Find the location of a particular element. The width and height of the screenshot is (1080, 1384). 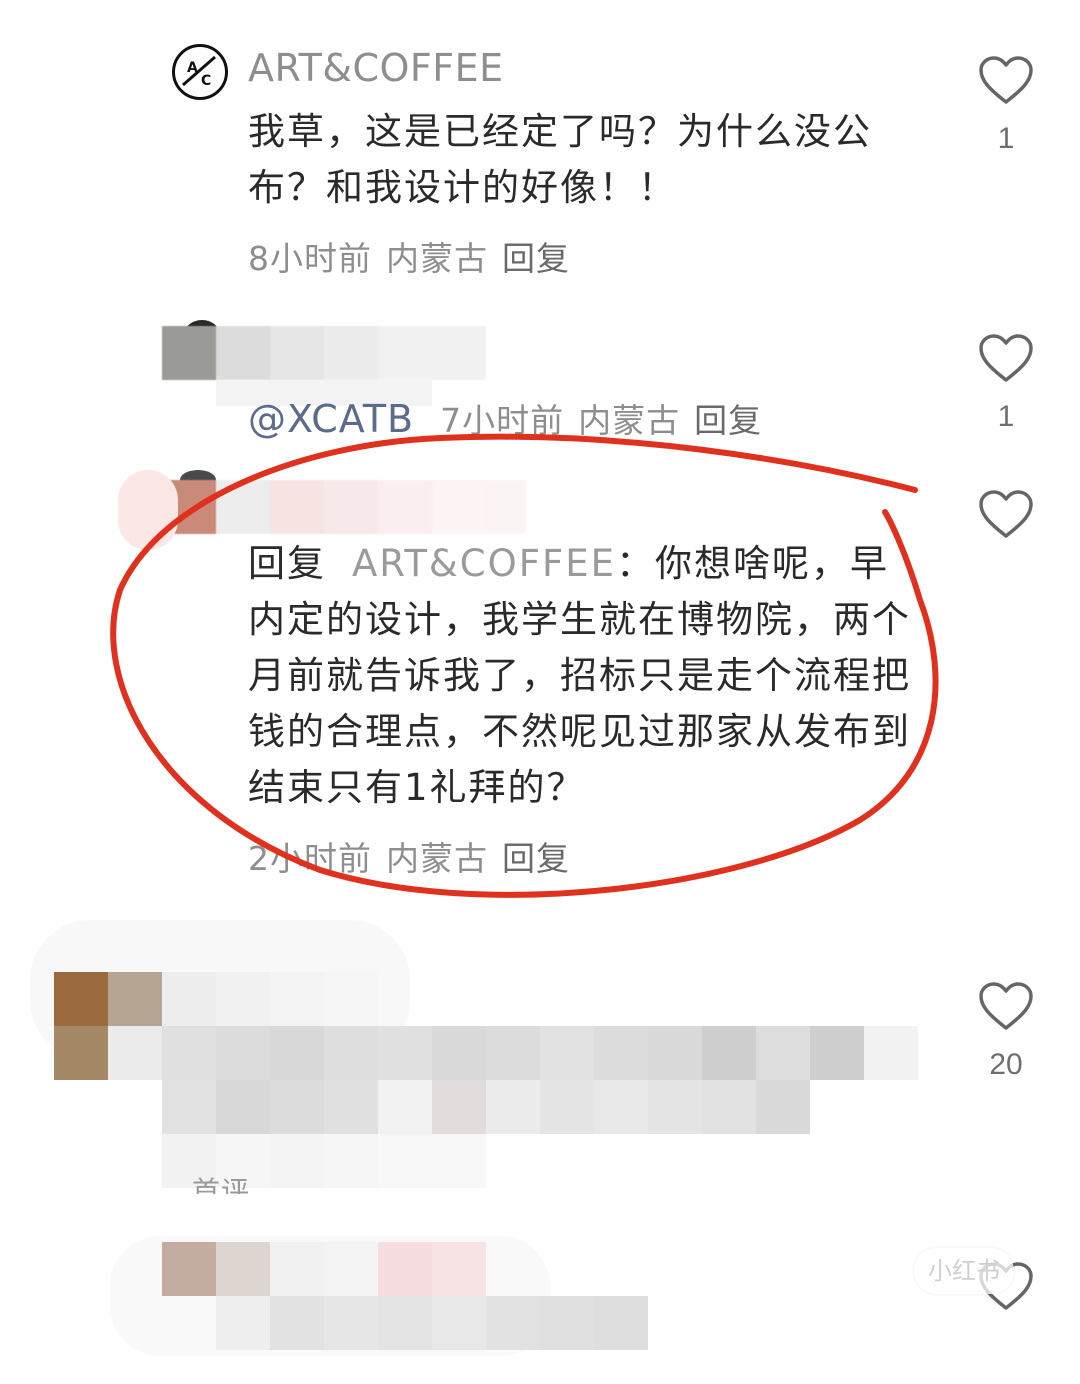

art-coffee-avatar: A C is located at coordinates (200, 72).